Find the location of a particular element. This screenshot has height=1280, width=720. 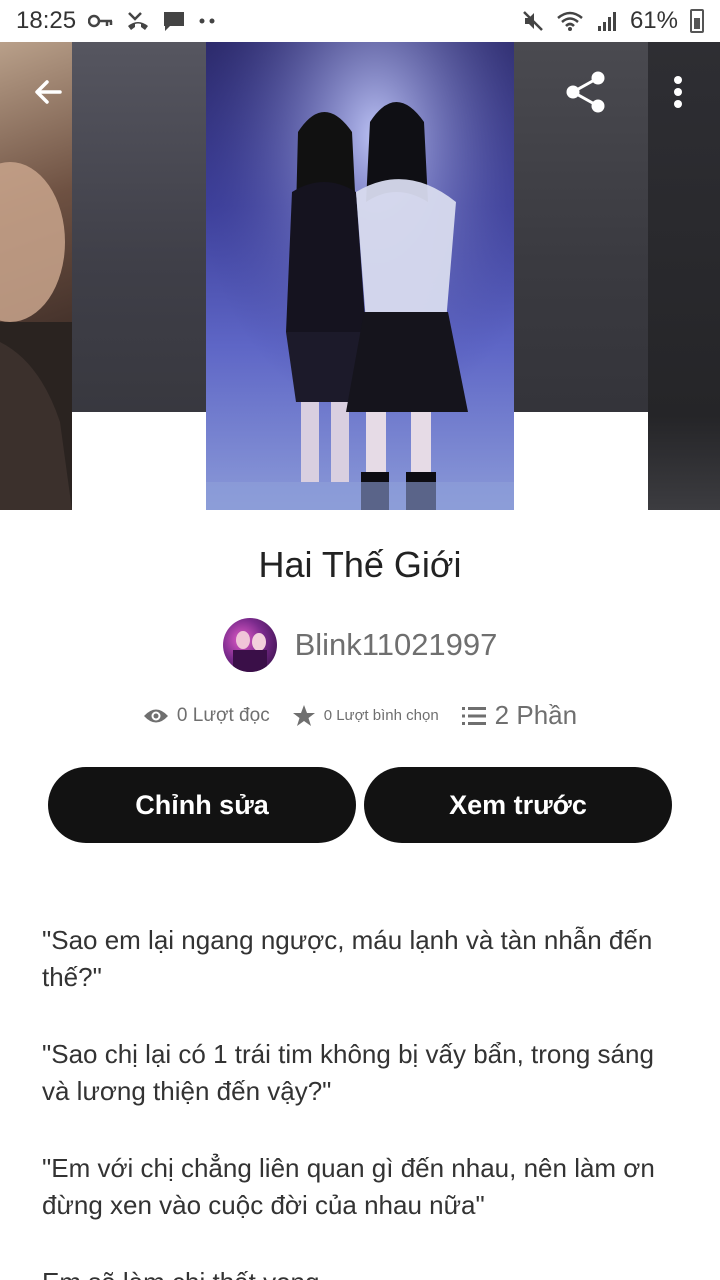

story-stats: 0 Lượt đọc 0 Lượt bình chọn 2 Phần is located at coordinates (360, 715).